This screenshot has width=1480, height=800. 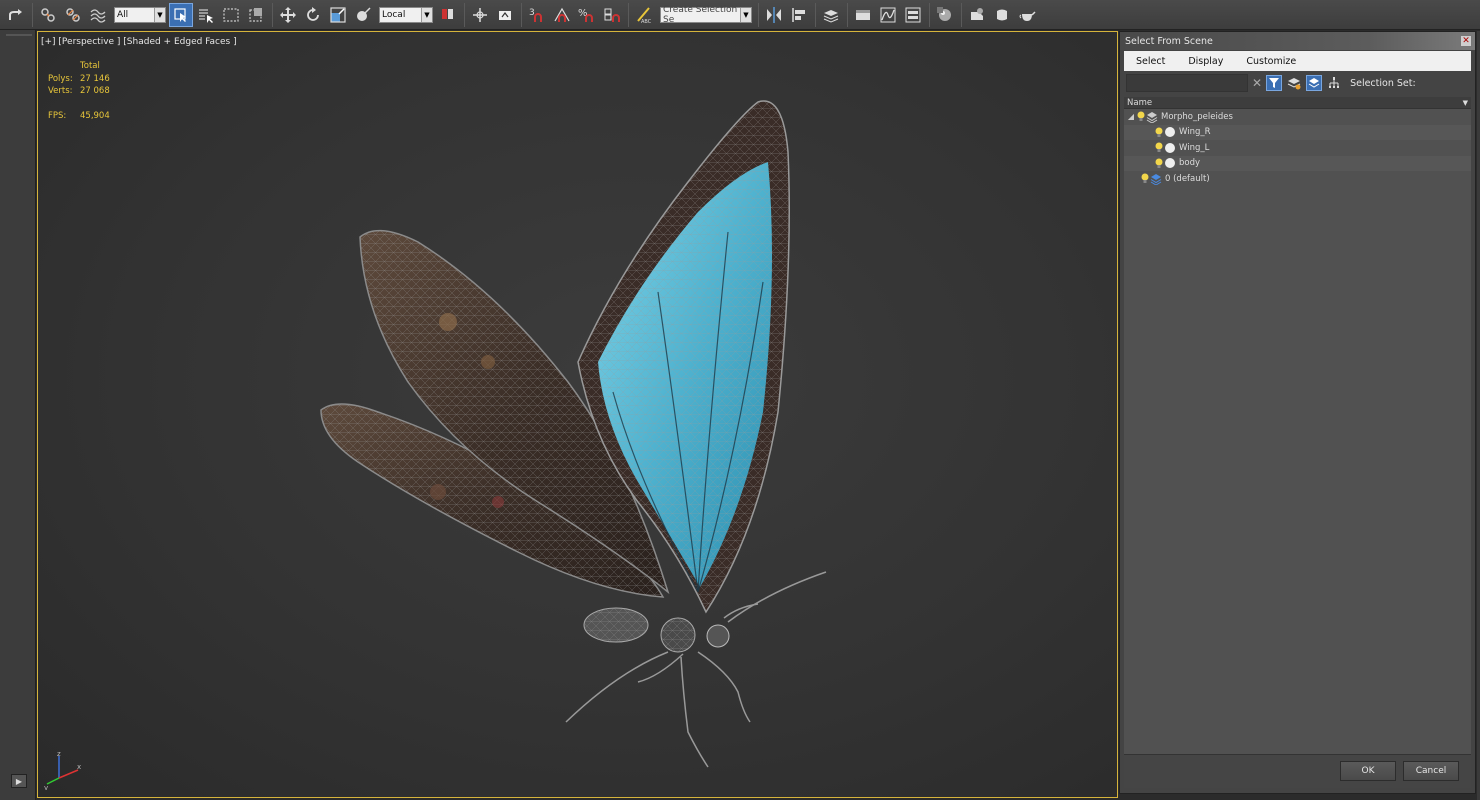 What do you see at coordinates (48, 15) in the screenshot?
I see `link-icon` at bounding box center [48, 15].